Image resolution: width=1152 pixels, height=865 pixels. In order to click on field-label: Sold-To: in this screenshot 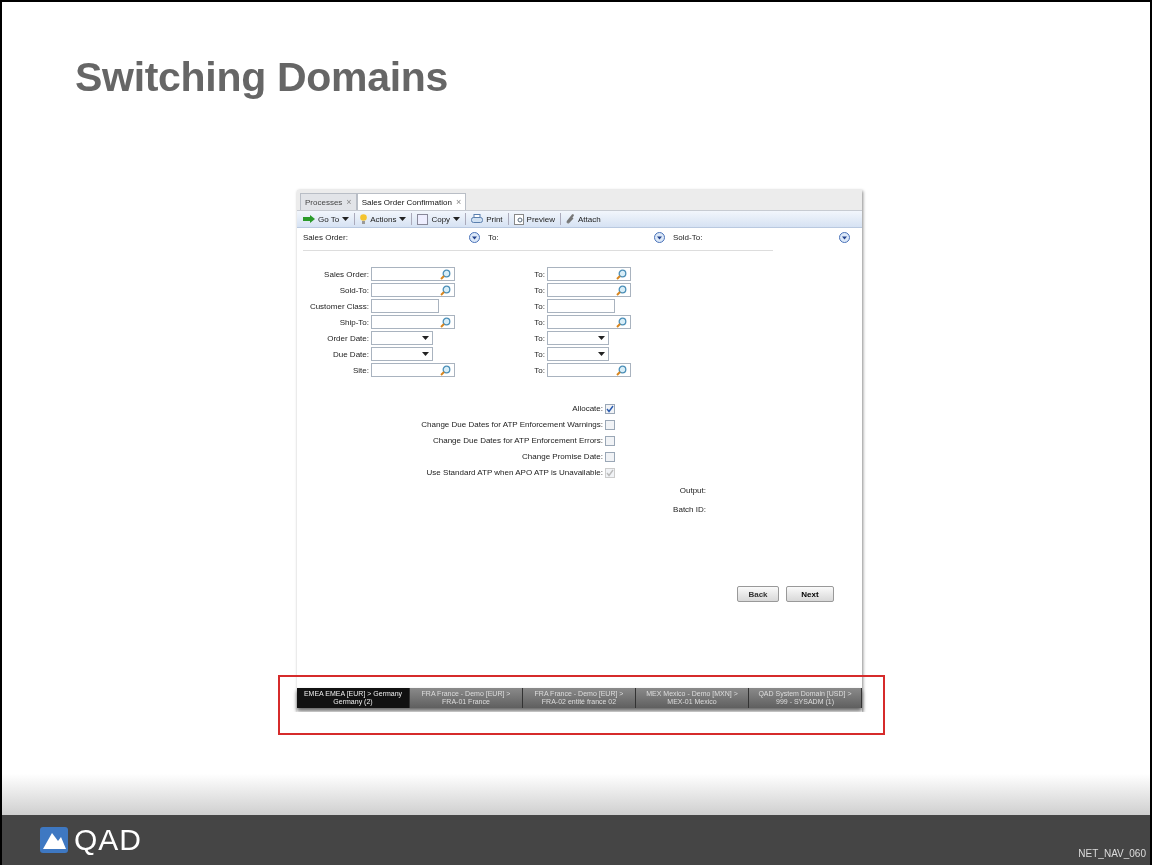, I will do `click(353, 290)`.